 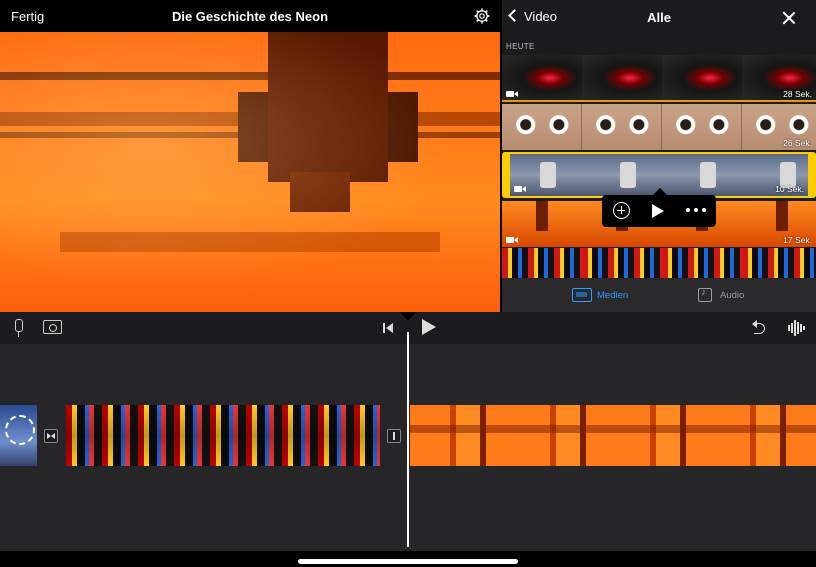 I want to click on timeline-clip-orange, so click(x=613, y=435).